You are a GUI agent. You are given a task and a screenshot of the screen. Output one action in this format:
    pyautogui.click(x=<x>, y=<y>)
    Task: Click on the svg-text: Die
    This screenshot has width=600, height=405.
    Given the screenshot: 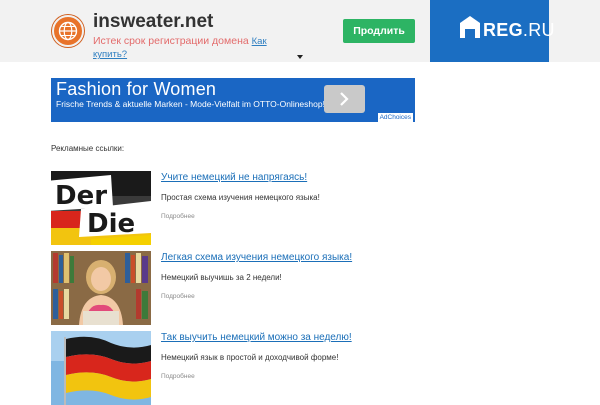 What is the action you would take?
    pyautogui.click(x=111, y=224)
    